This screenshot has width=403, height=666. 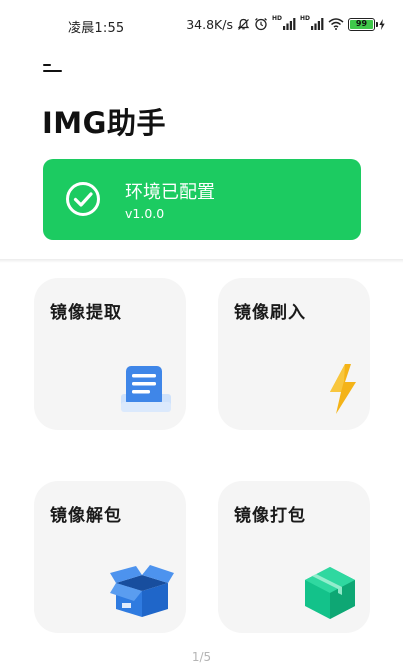 I want to click on open-box-icon, so click(x=142, y=591).